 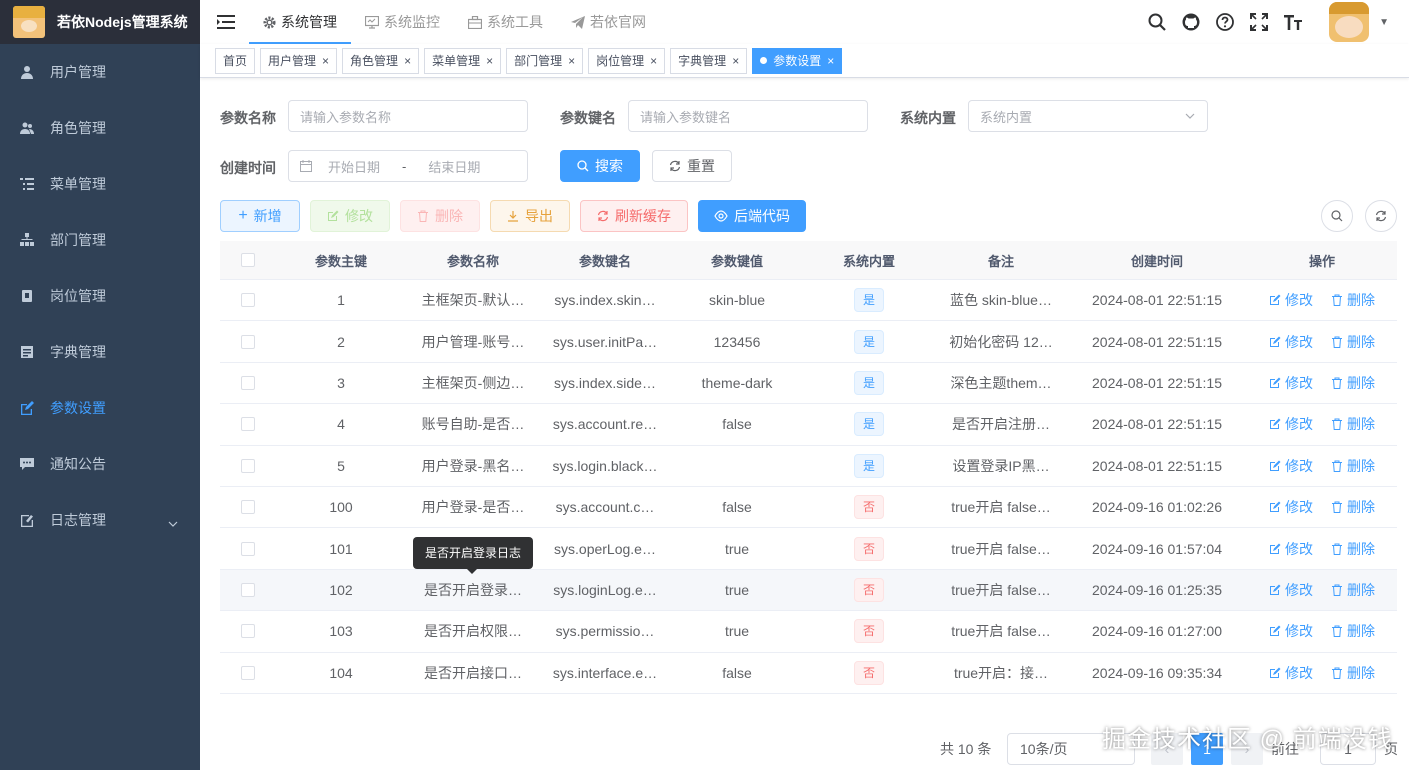 What do you see at coordinates (100, 352) in the screenshot?
I see `sidebar-item-dicts: 字典管理` at bounding box center [100, 352].